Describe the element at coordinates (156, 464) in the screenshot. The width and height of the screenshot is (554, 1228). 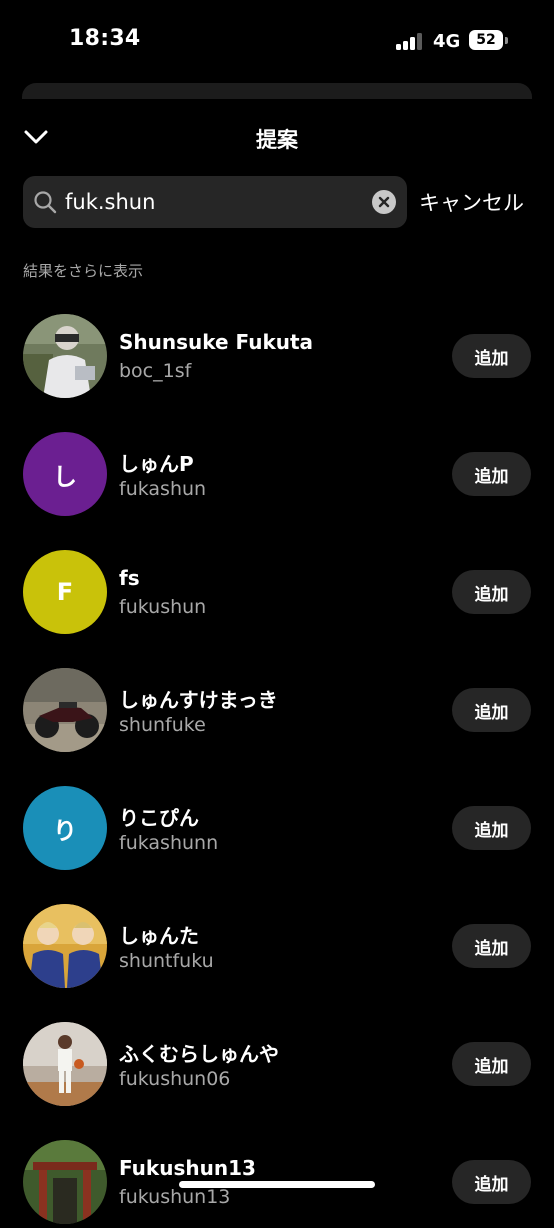
I see `user-display-name: しゅんP` at that location.